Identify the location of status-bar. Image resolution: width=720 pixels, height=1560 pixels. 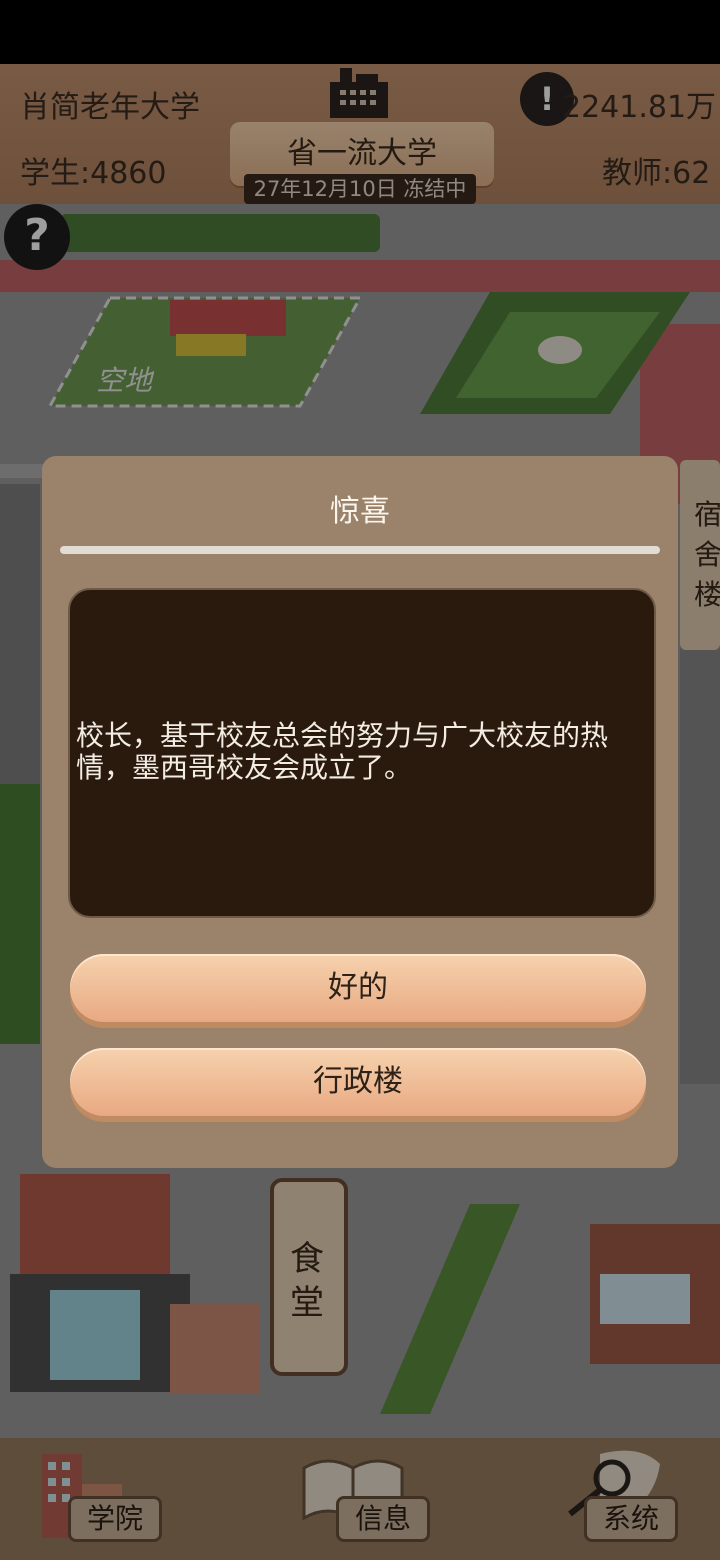
(360, 32).